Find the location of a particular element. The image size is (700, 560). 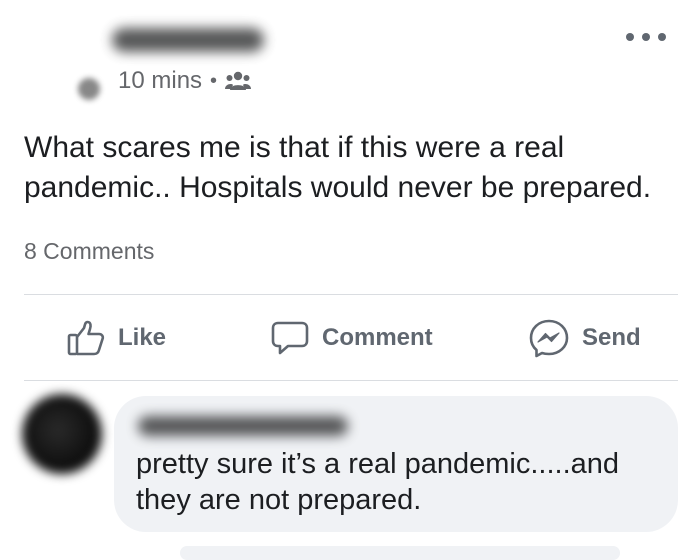

post-meta: 10 mins • is located at coordinates (185, 81).